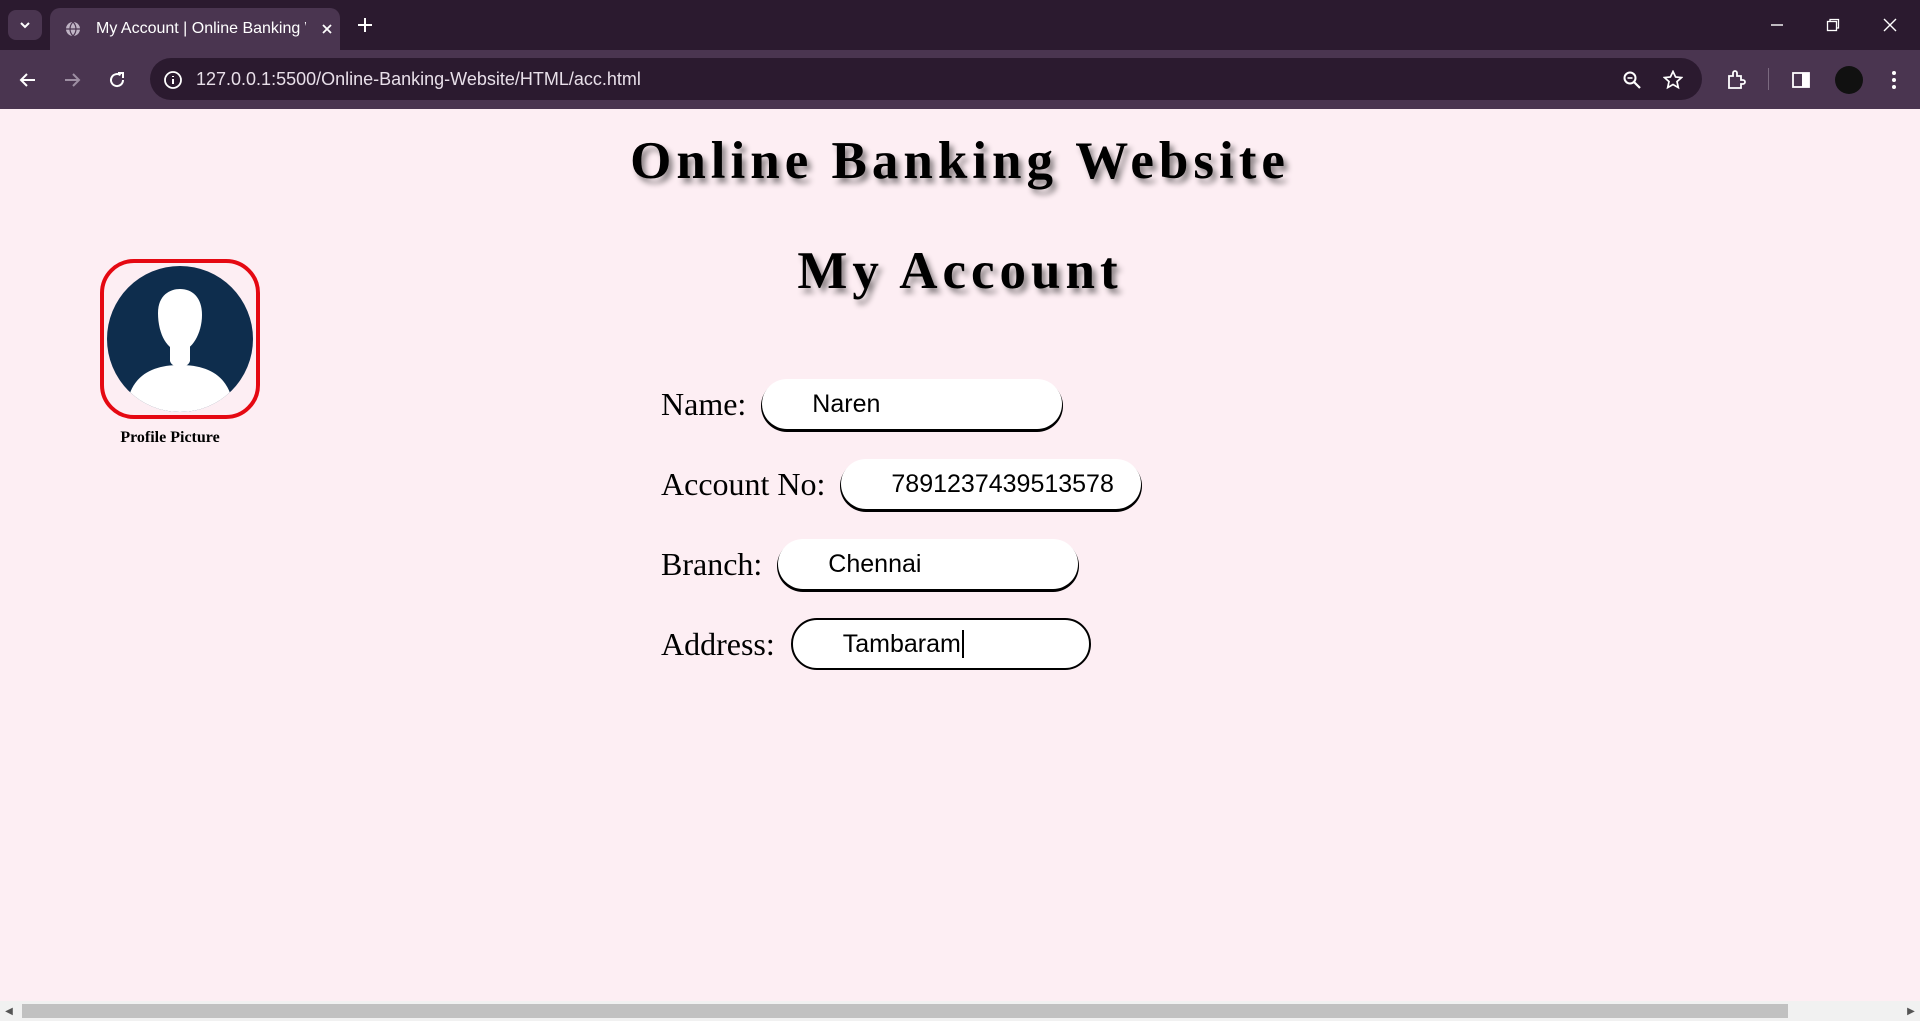  Describe the element at coordinates (327, 29) in the screenshot. I see `close-tab-icon` at that location.